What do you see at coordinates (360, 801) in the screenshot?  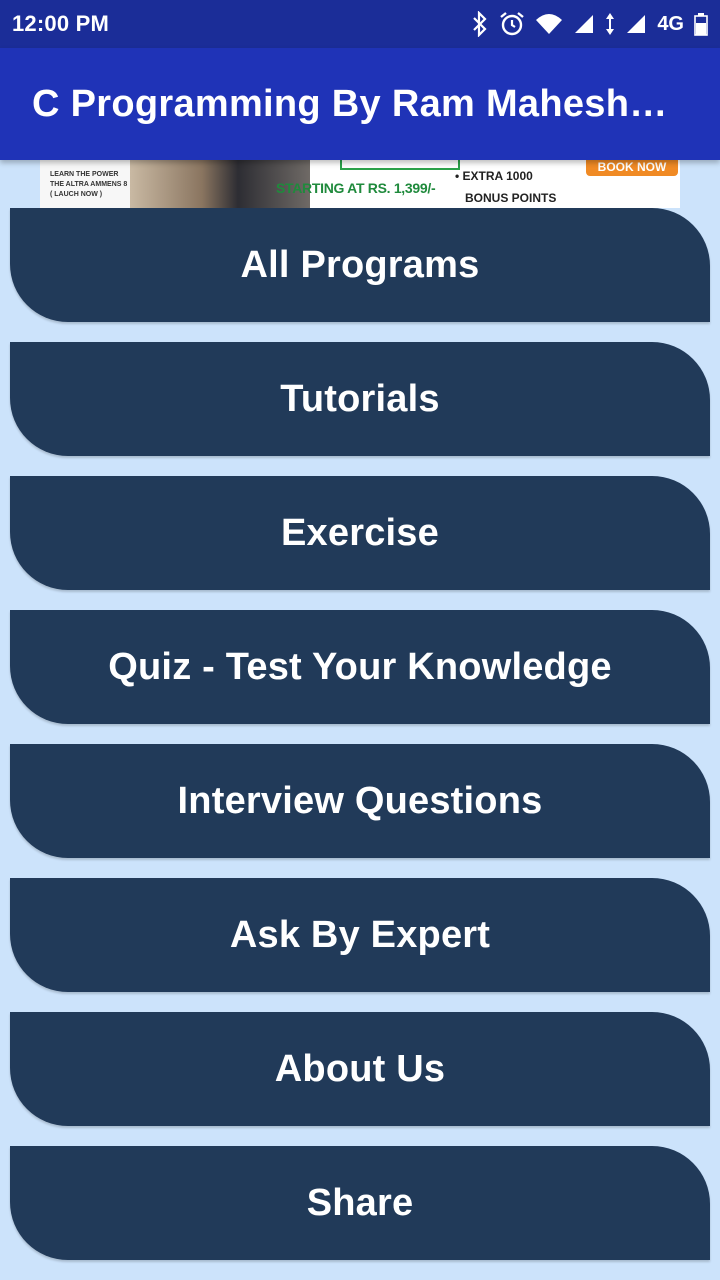 I see `interview-questions-button: Interview Questions` at bounding box center [360, 801].